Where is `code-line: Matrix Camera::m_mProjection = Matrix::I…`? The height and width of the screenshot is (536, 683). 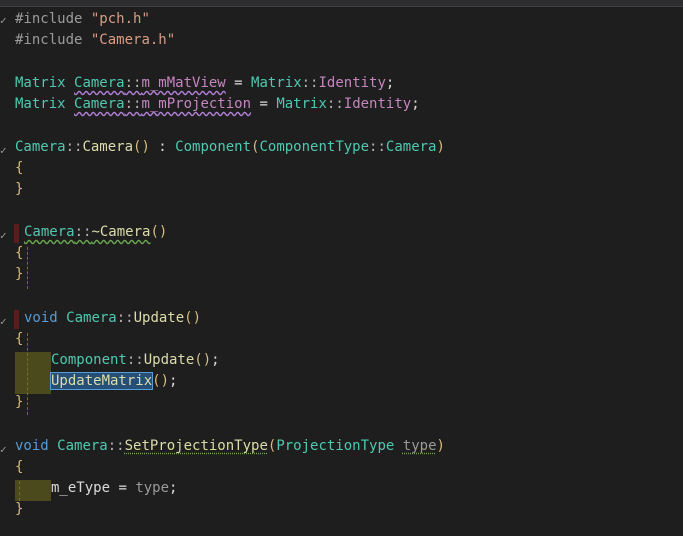
code-line: Matrix Camera::m_mProjection = Matrix::I… is located at coordinates (217, 104).